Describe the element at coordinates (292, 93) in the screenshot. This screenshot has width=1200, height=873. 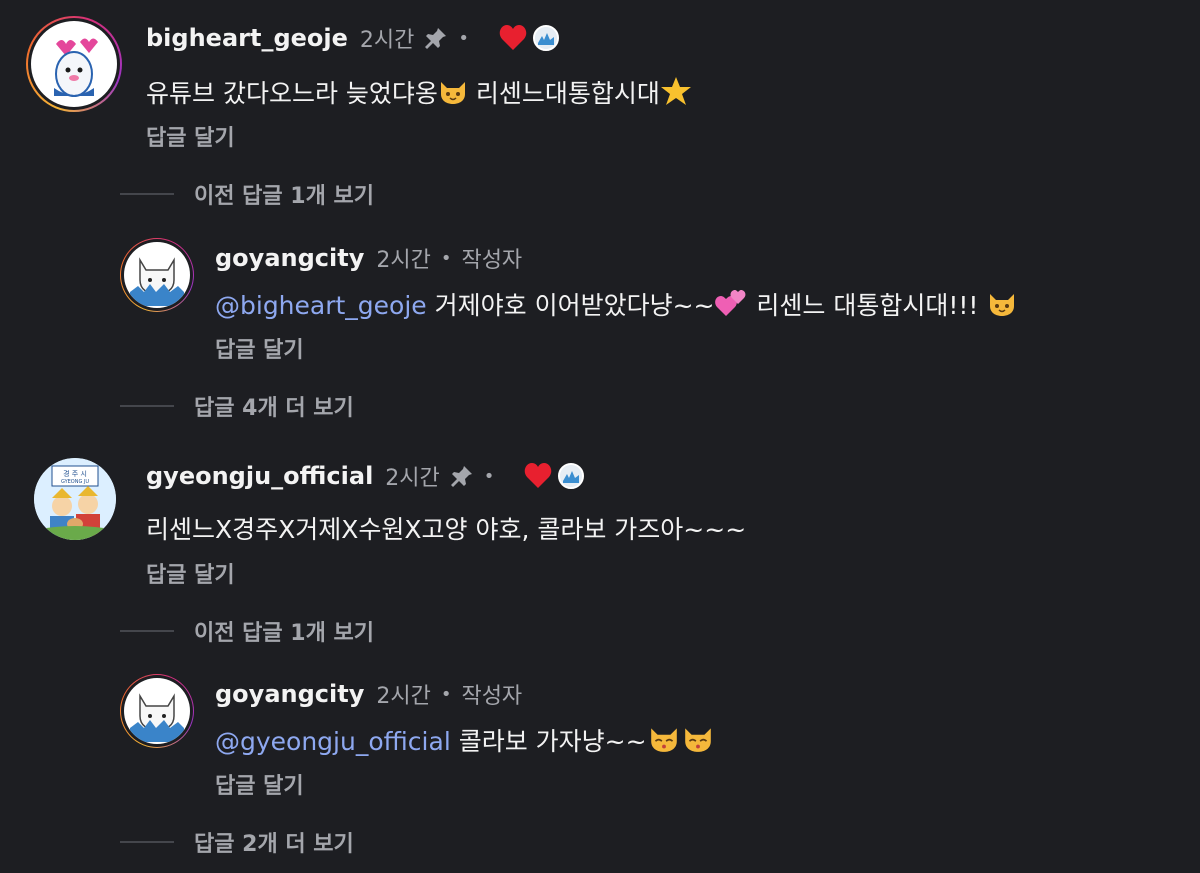
I see `comment-body: 유튜브 갔다오느라 늦었댜옹` at that location.